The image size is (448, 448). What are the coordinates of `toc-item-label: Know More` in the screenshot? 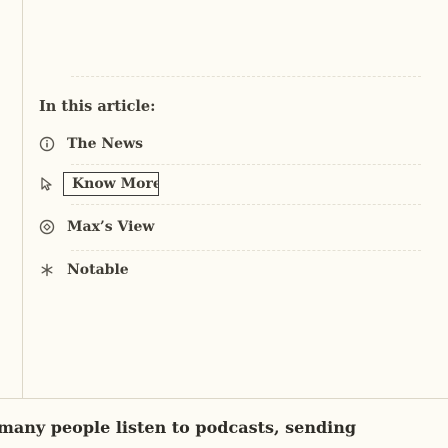 It's located at (111, 184).